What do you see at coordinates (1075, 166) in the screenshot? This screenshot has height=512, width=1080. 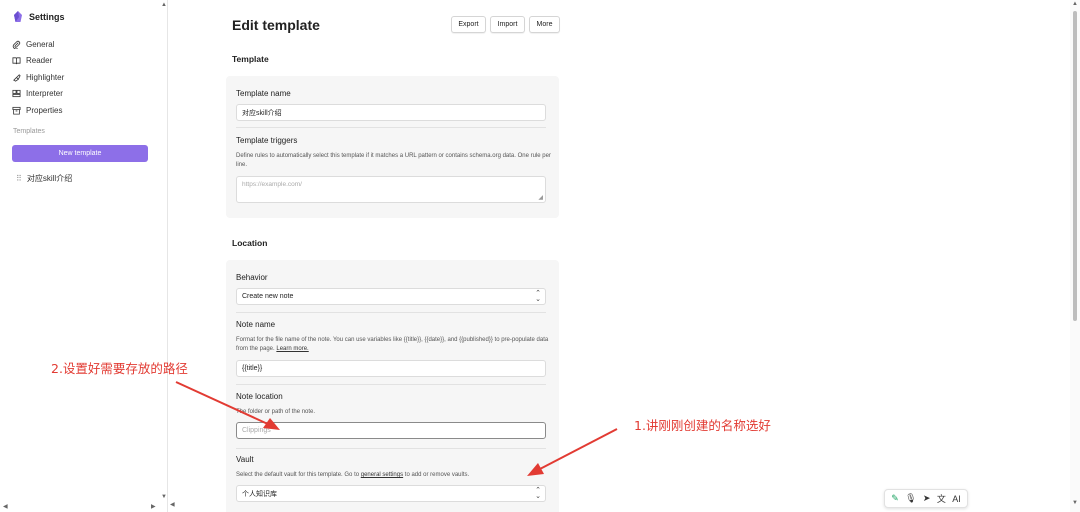 I see `scrollbar-thumb` at bounding box center [1075, 166].